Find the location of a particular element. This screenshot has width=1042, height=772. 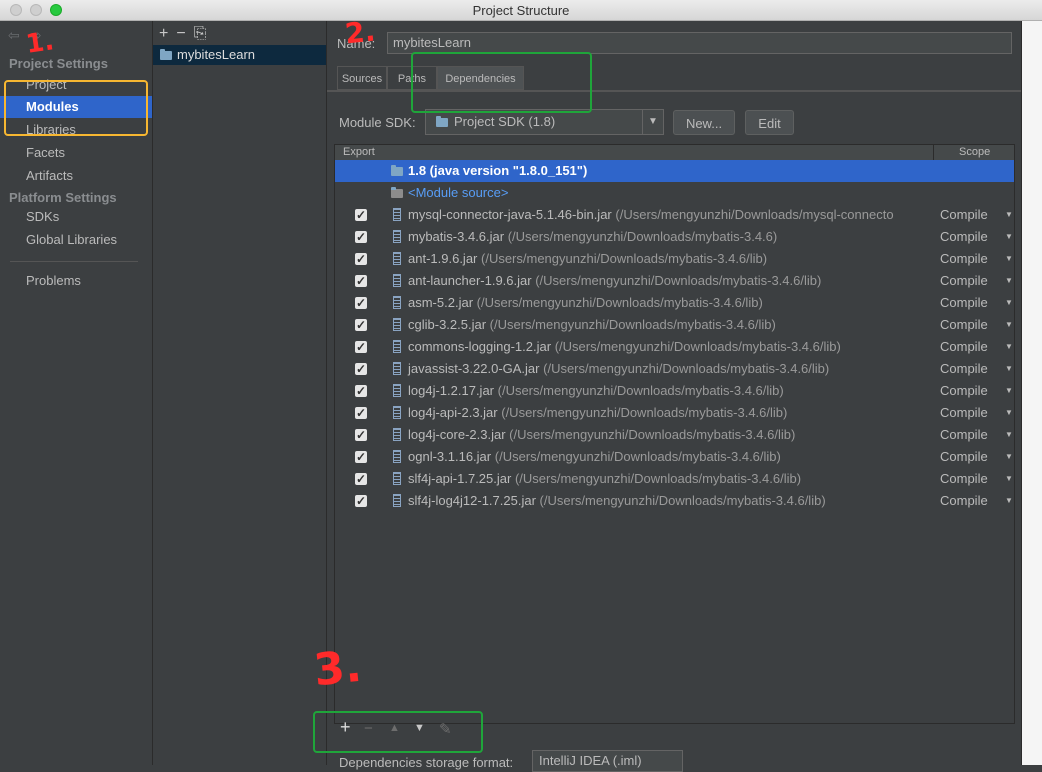

annotation-green-box-toolbar is located at coordinates (398, 732).